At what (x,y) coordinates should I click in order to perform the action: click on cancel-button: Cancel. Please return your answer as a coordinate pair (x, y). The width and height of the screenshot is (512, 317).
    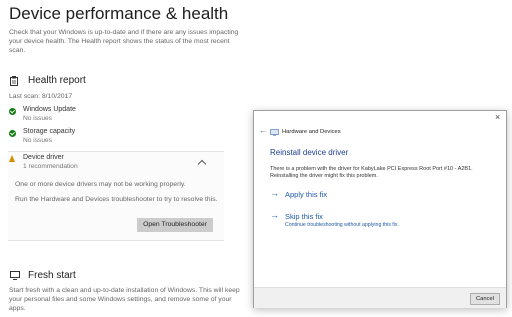
    Looking at the image, I should click on (485, 299).